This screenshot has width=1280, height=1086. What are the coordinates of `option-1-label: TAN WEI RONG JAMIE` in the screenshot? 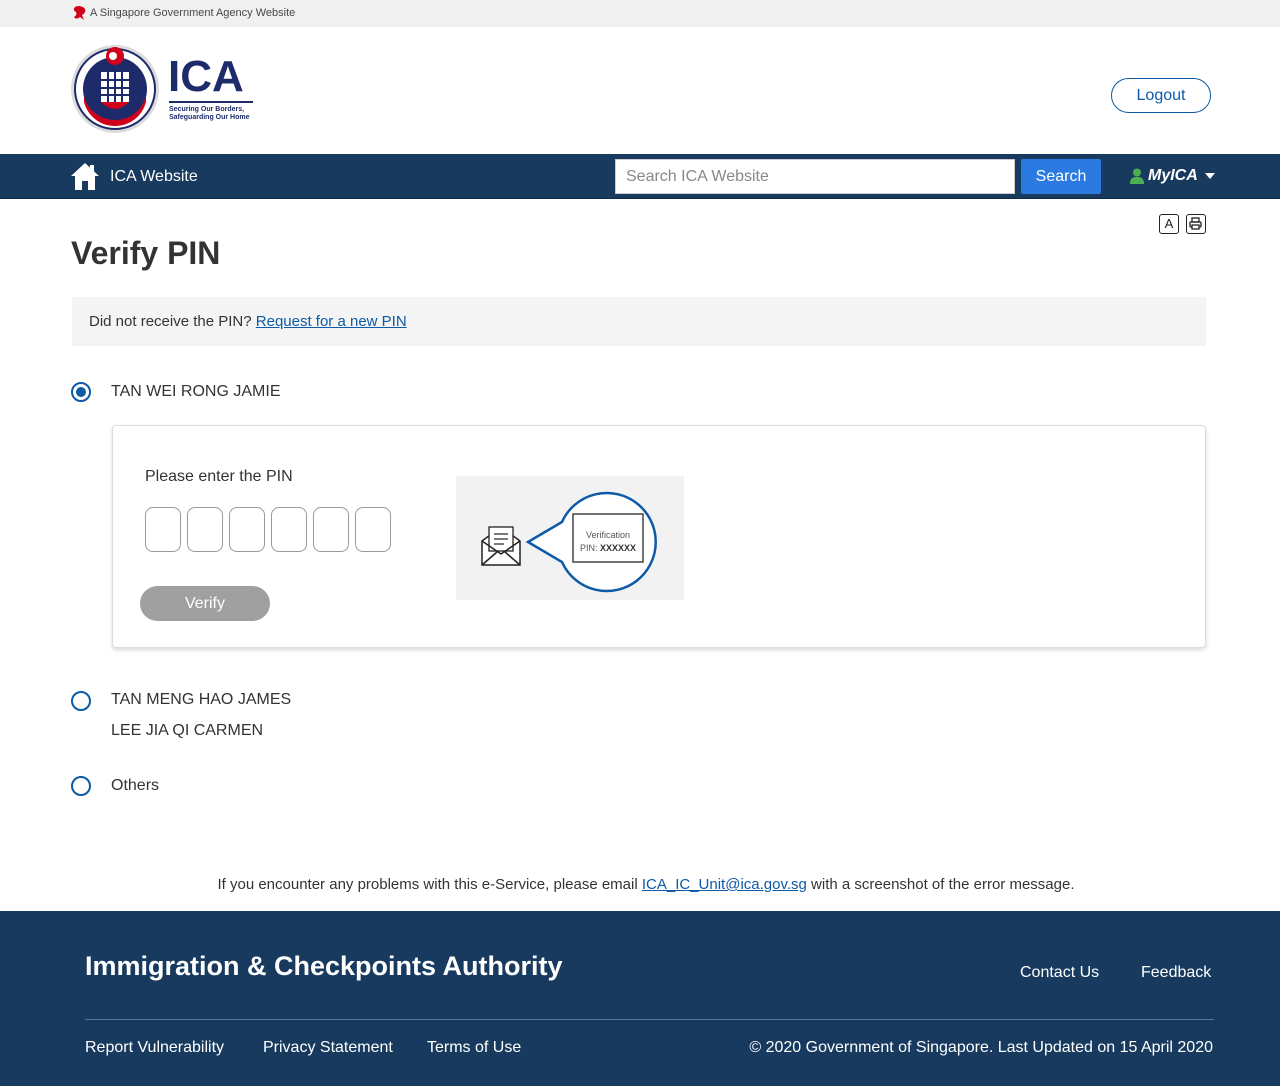 It's located at (195, 392).